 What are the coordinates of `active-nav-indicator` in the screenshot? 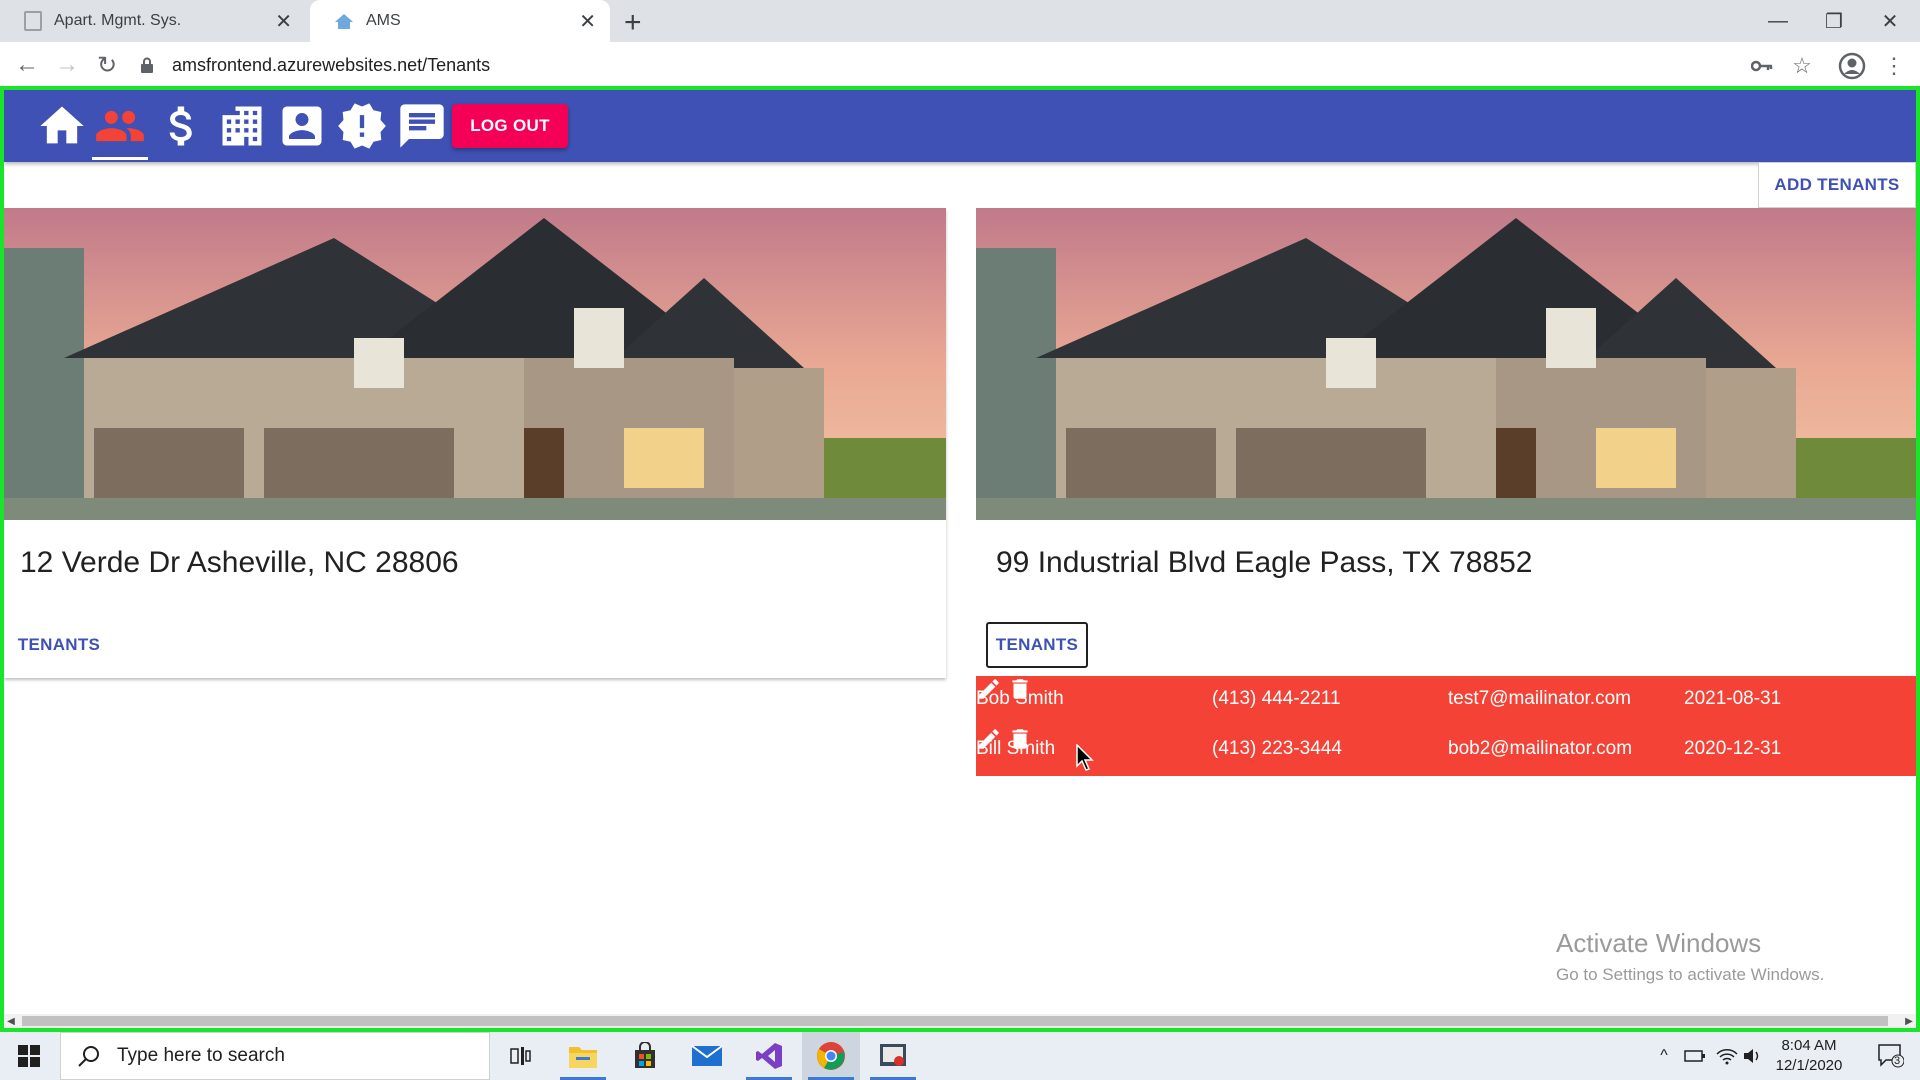 It's located at (120, 158).